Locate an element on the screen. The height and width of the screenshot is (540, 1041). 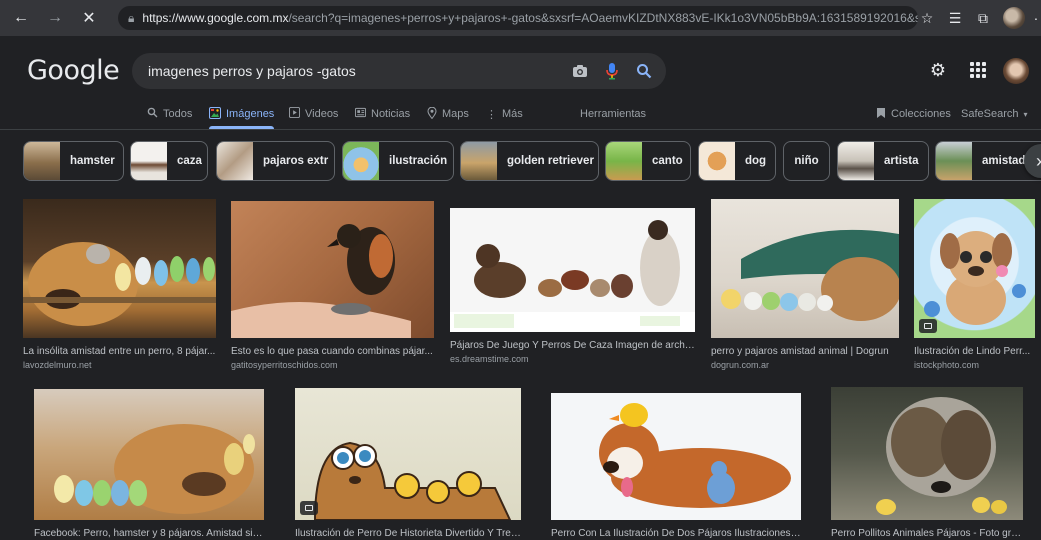
browser-menu-icon: · is located at coordinates (1036, 18).